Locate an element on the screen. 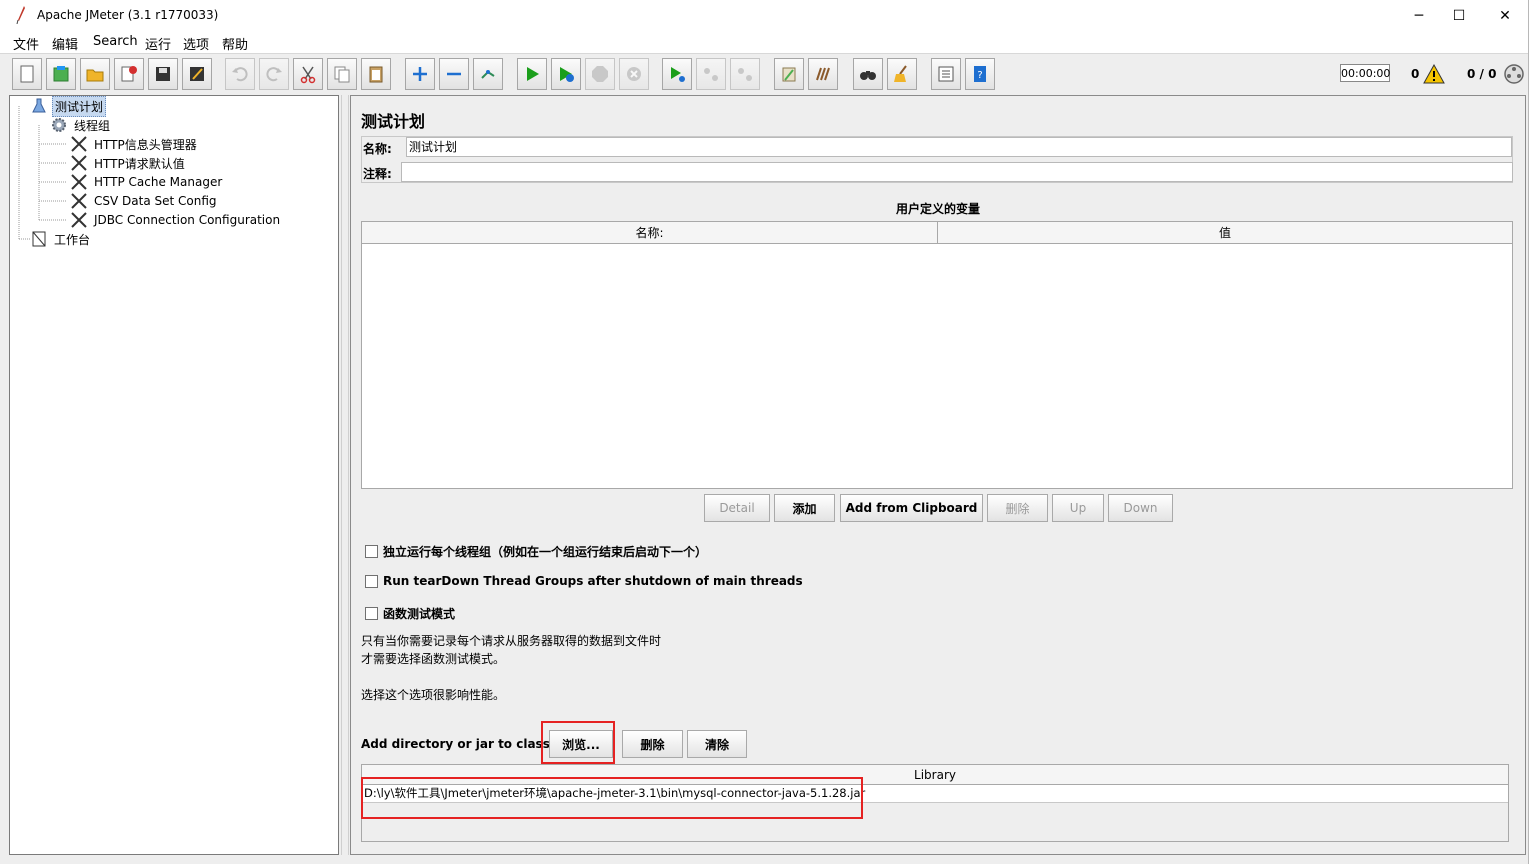  functional-test-mode-checkbox: 函数测试模式 is located at coordinates (410, 613).